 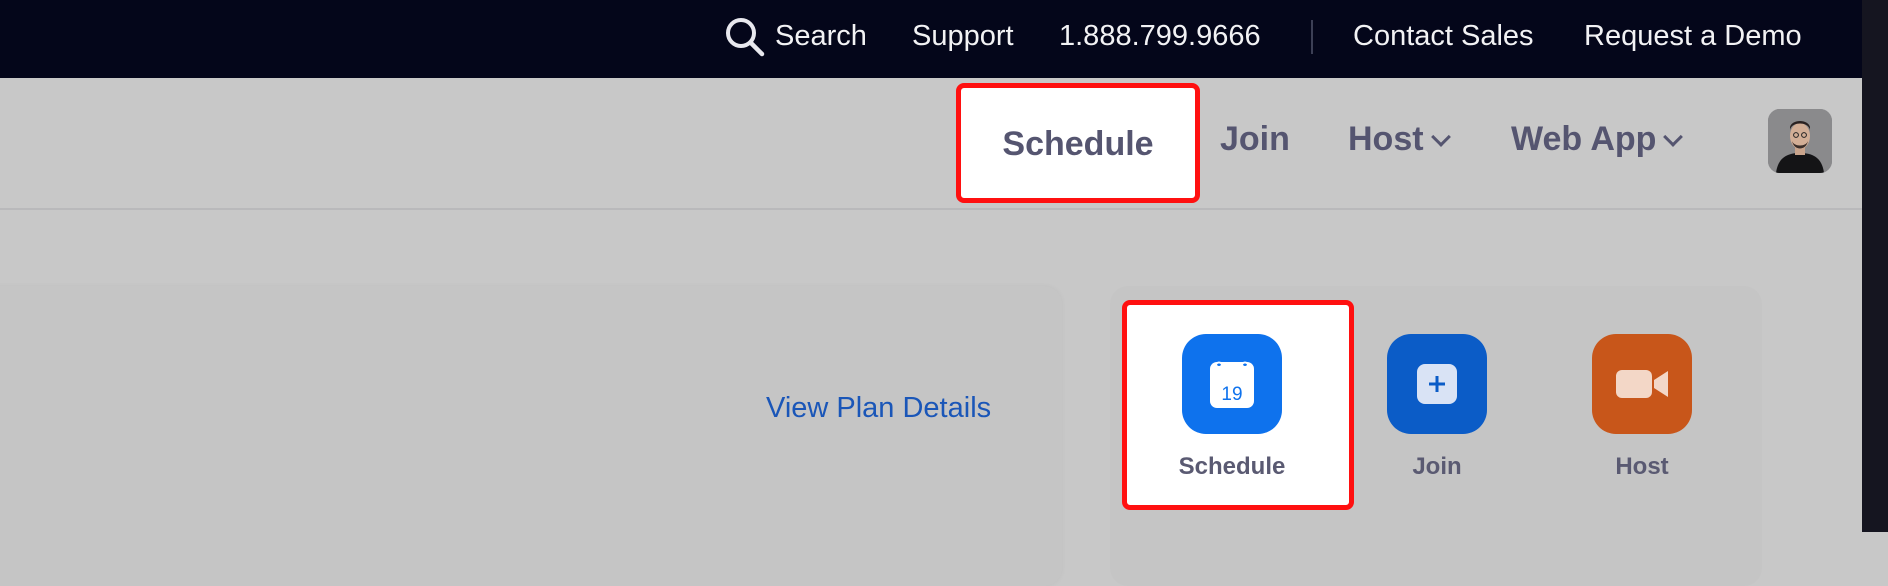 What do you see at coordinates (745, 37) in the screenshot?
I see `search-icon` at bounding box center [745, 37].